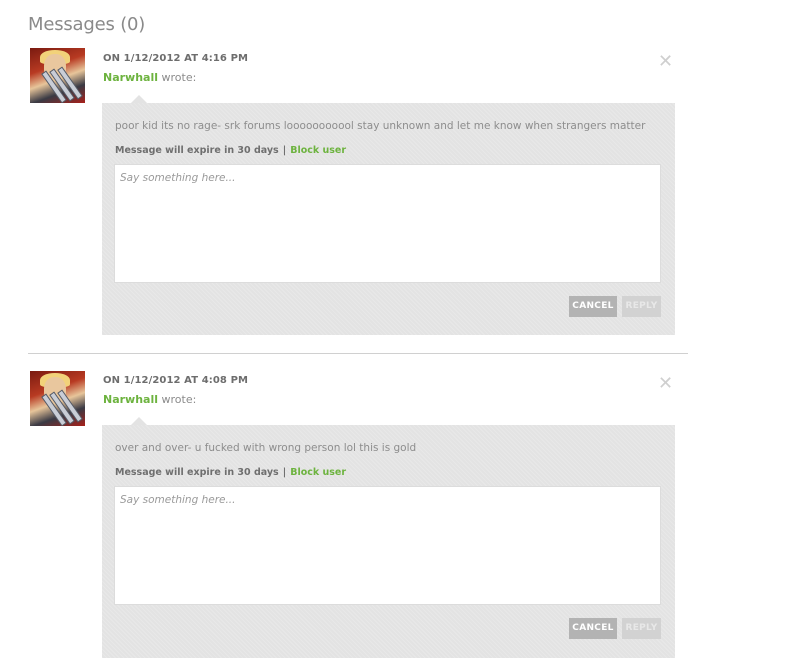  What do you see at coordinates (358, 353) in the screenshot?
I see `divider` at bounding box center [358, 353].